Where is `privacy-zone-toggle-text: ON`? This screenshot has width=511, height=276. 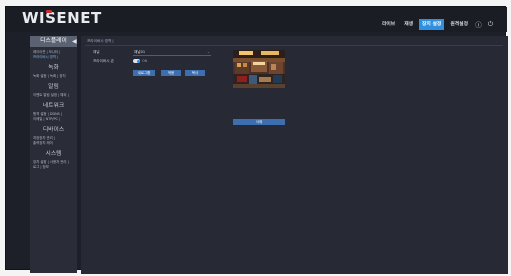 privacy-zone-toggle-text: ON is located at coordinates (145, 61).